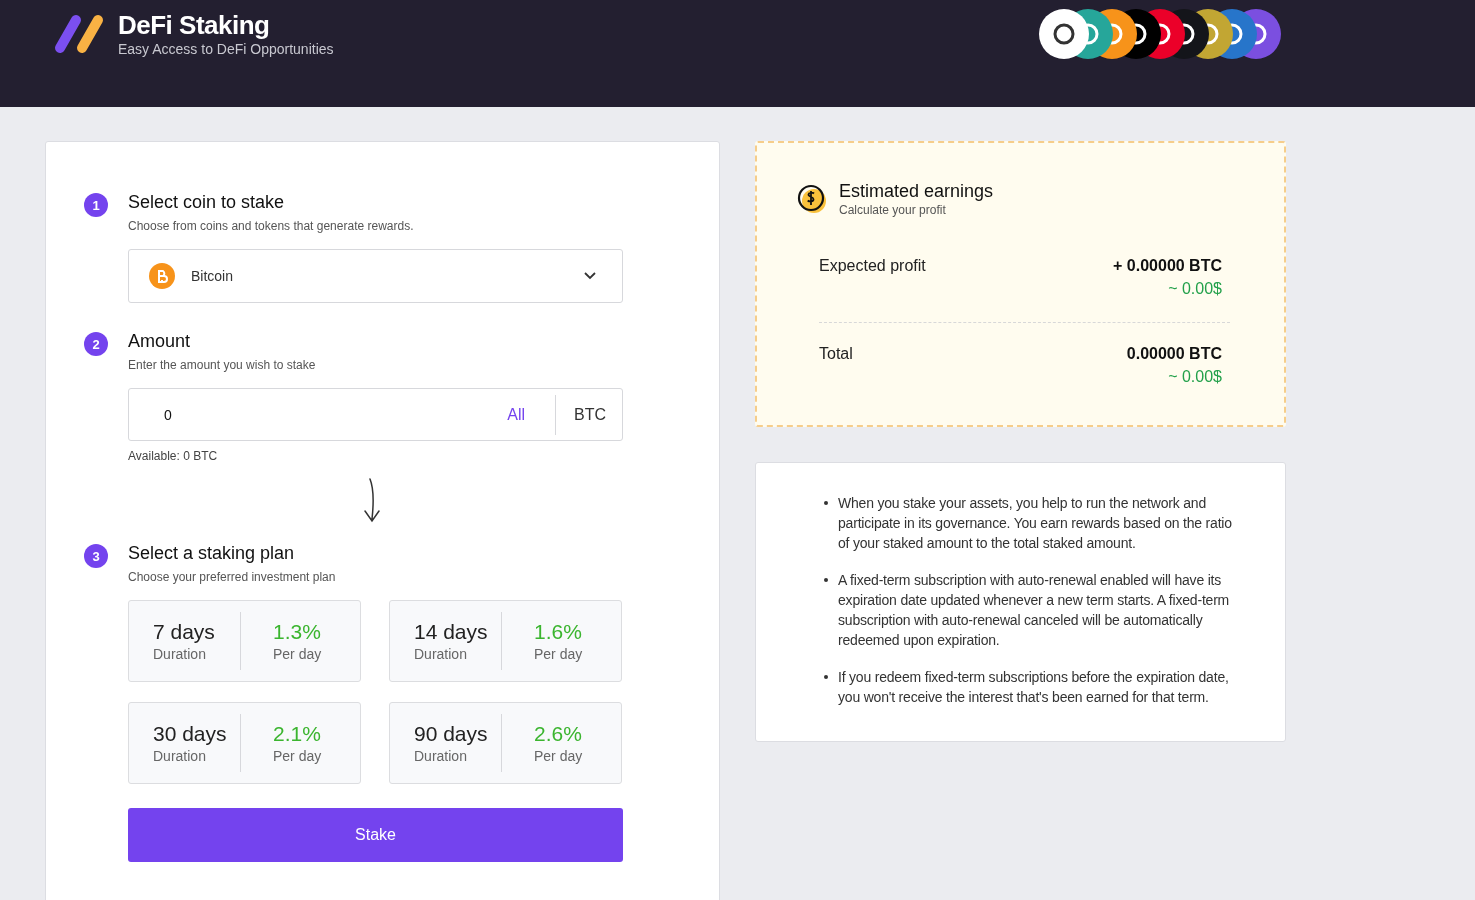 The height and width of the screenshot is (900, 1475). What do you see at coordinates (1035, 523) in the screenshot?
I see `info-note: When you stake your assets, you help to run the network and participate in its governance. You earn rewards based on the ratio of your staked amount to the total staked amount.` at bounding box center [1035, 523].